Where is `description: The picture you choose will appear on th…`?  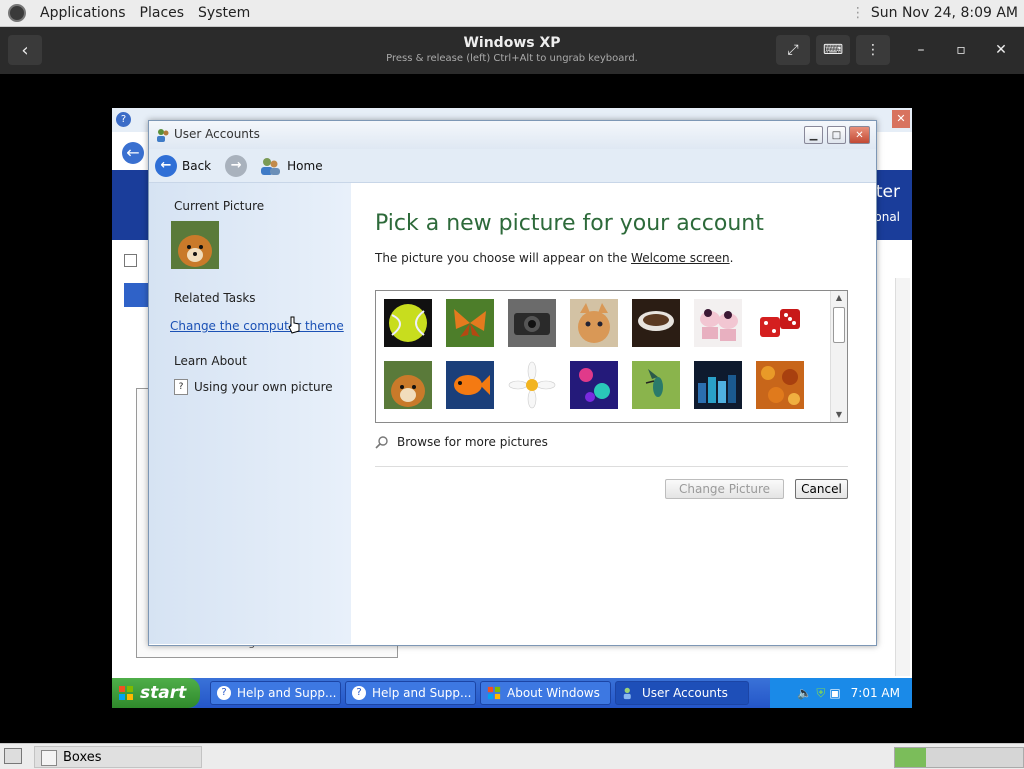
description: The picture you choose will appear on th… is located at coordinates (554, 258).